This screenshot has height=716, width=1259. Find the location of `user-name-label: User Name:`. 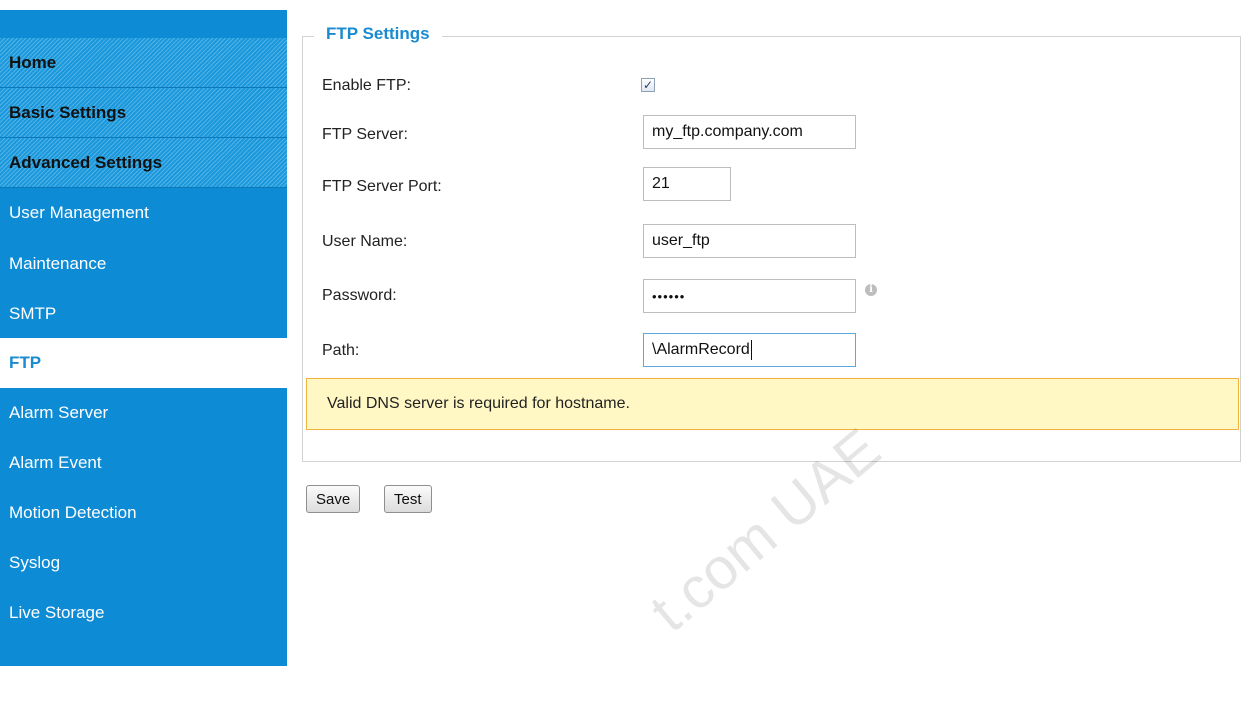

user-name-label: User Name: is located at coordinates (365, 241).